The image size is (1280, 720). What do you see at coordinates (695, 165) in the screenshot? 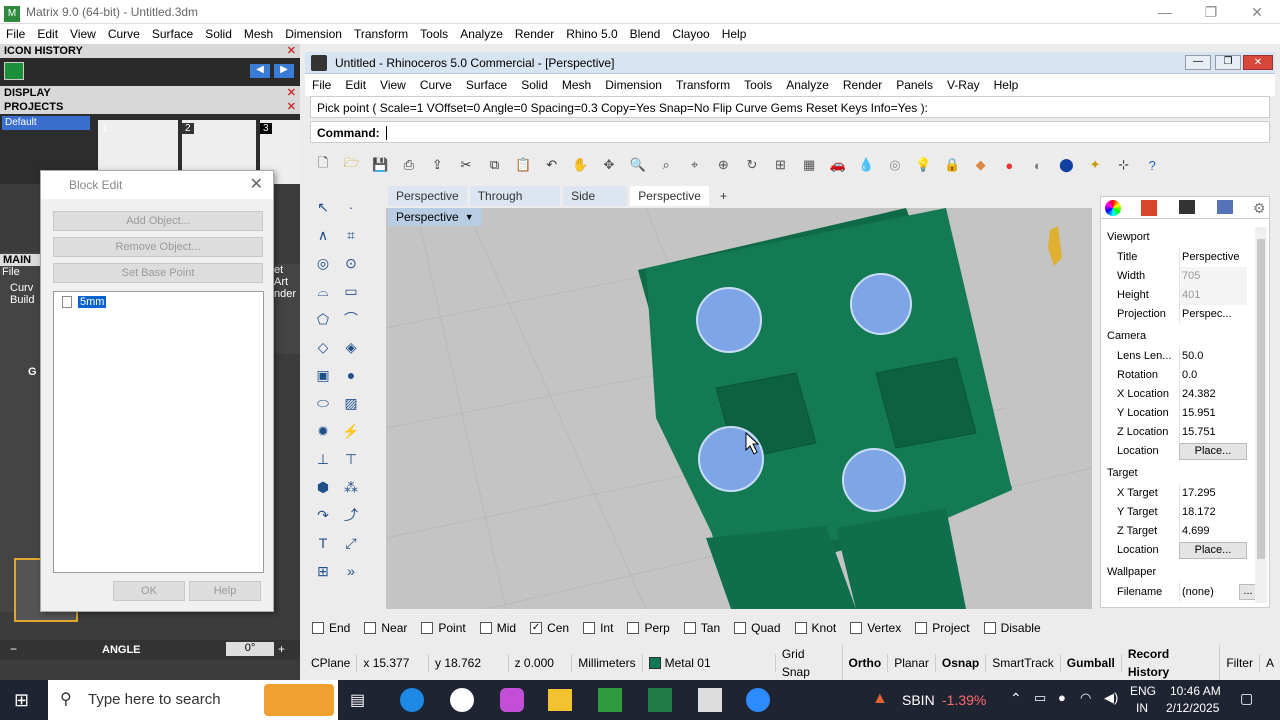
I see `zoom-extents-icon: ⌖` at bounding box center [695, 165].